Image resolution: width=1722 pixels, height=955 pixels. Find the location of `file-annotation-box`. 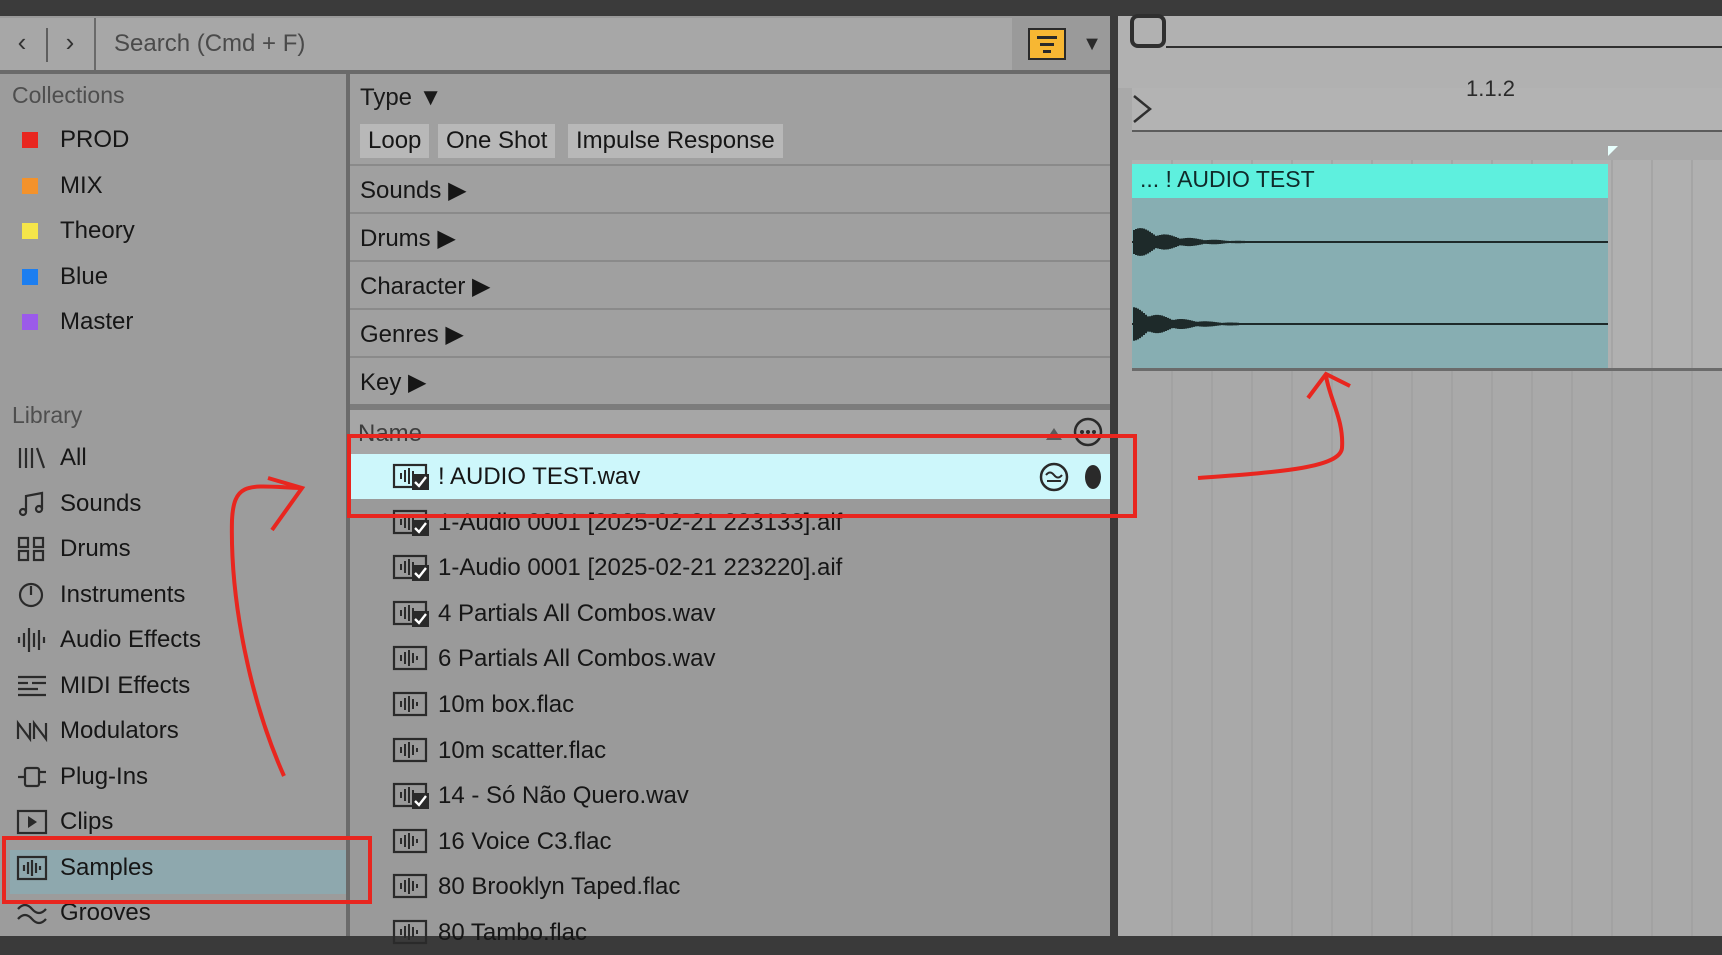

file-annotation-box is located at coordinates (742, 476).